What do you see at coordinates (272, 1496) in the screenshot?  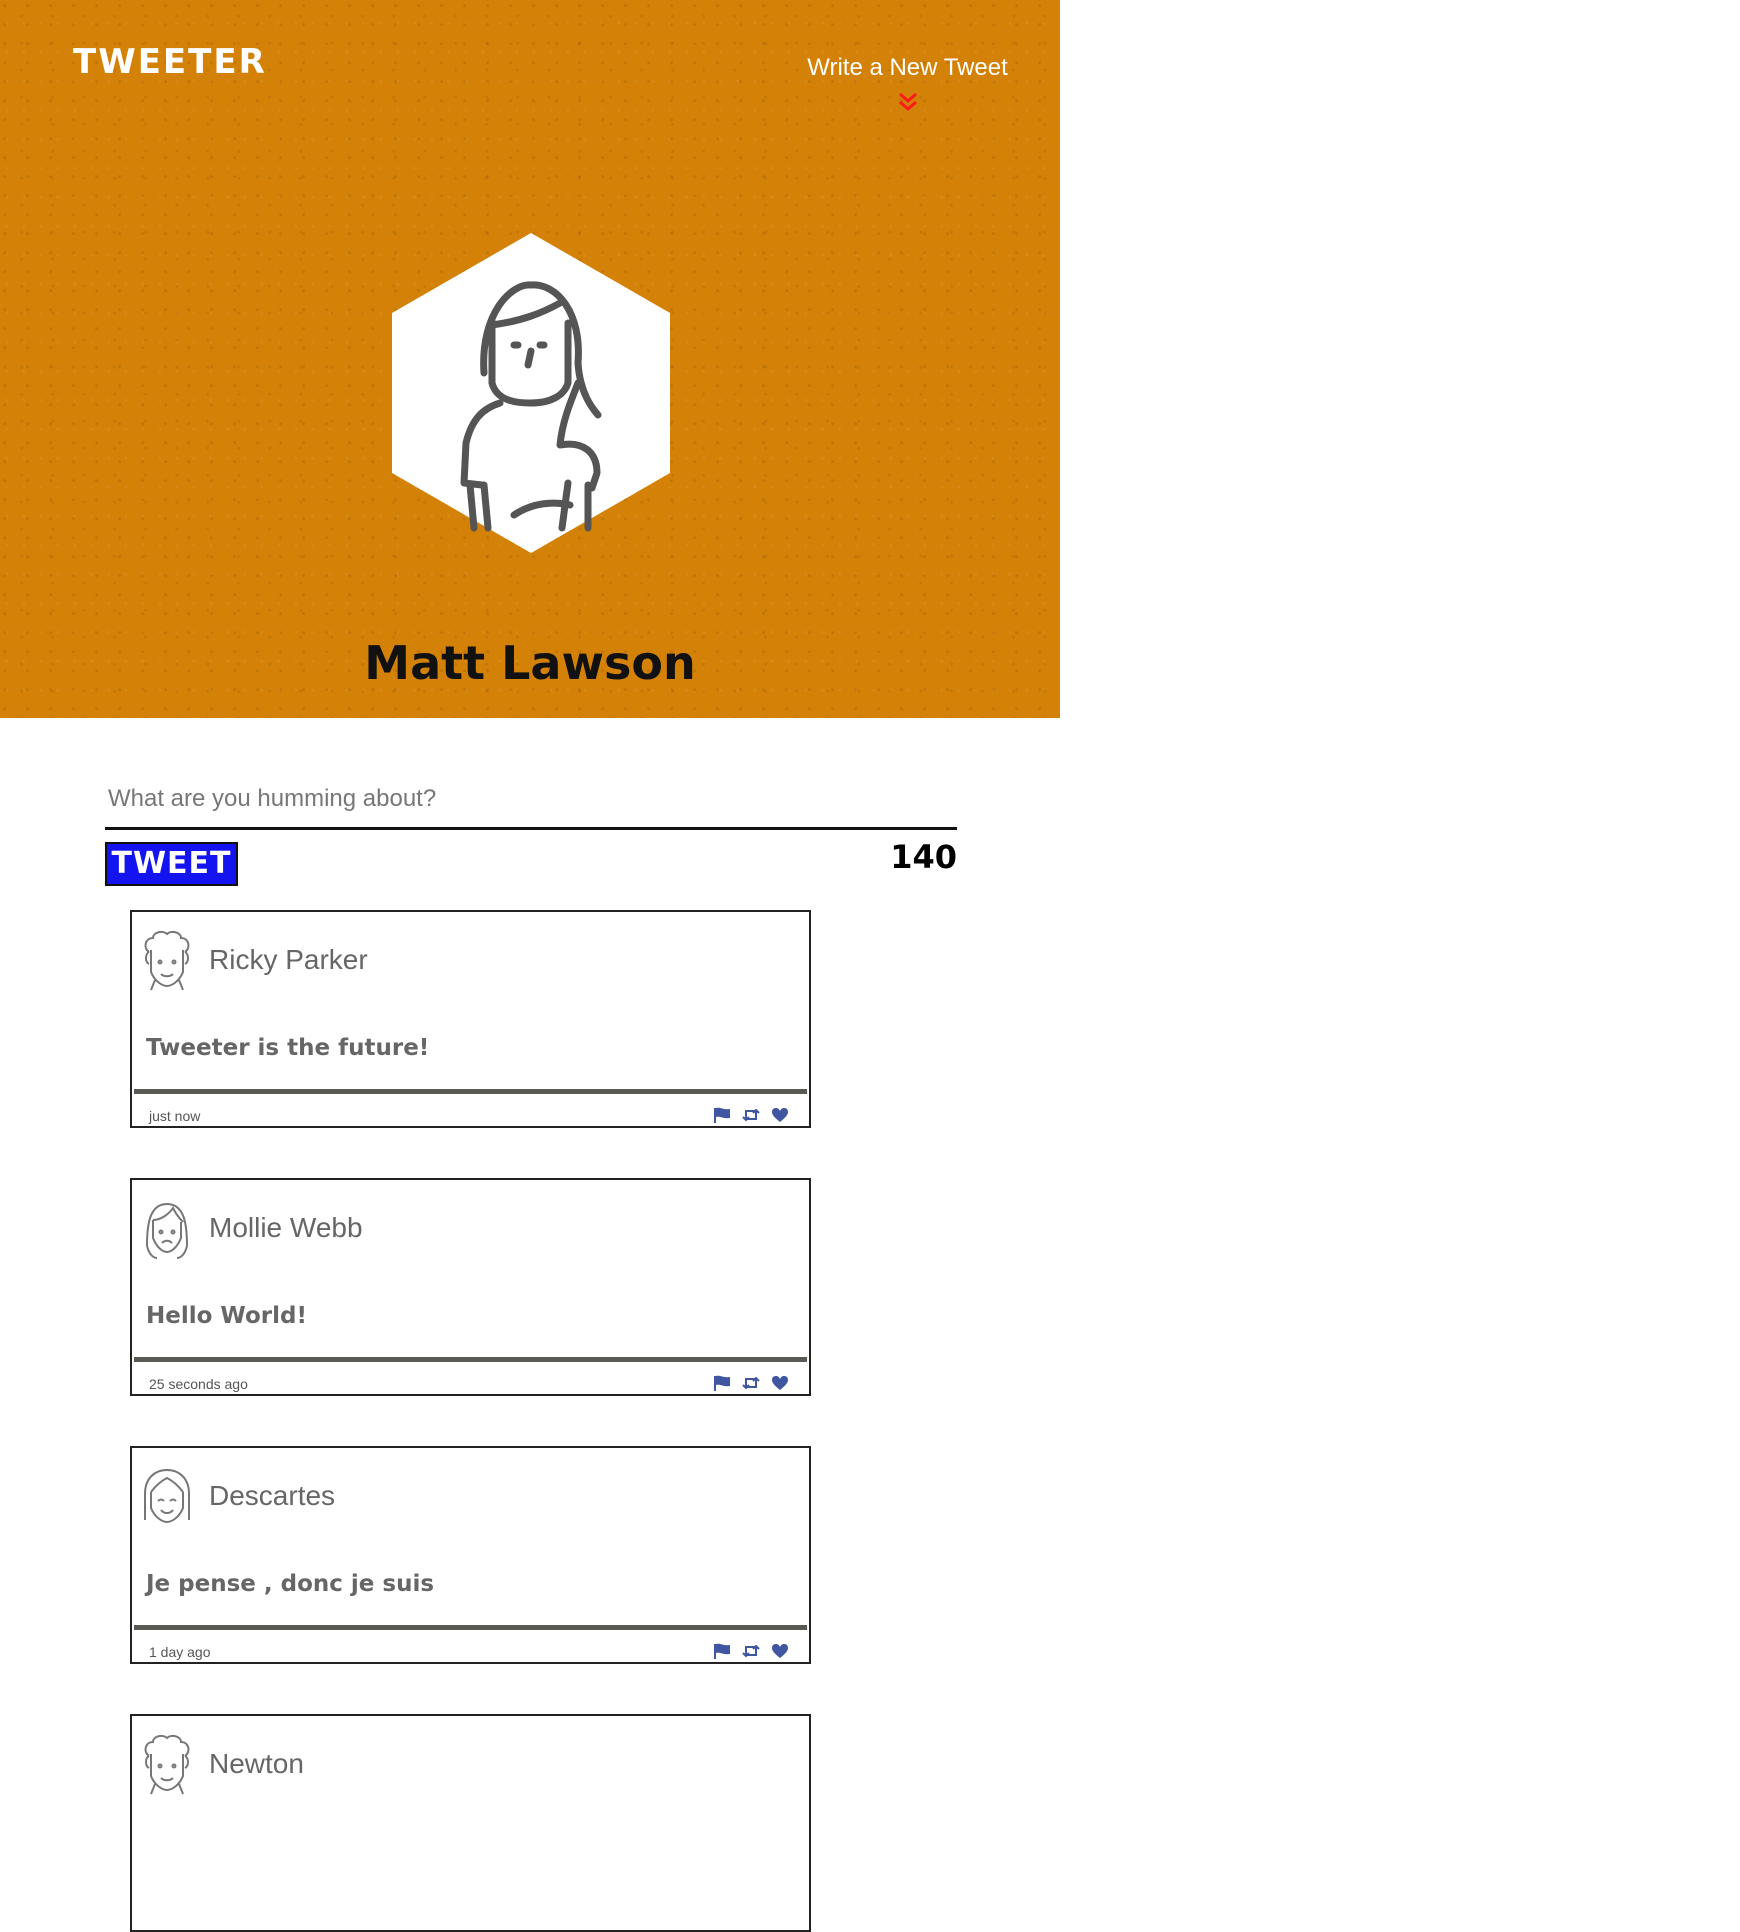 I see `tweet-author: Descartes` at bounding box center [272, 1496].